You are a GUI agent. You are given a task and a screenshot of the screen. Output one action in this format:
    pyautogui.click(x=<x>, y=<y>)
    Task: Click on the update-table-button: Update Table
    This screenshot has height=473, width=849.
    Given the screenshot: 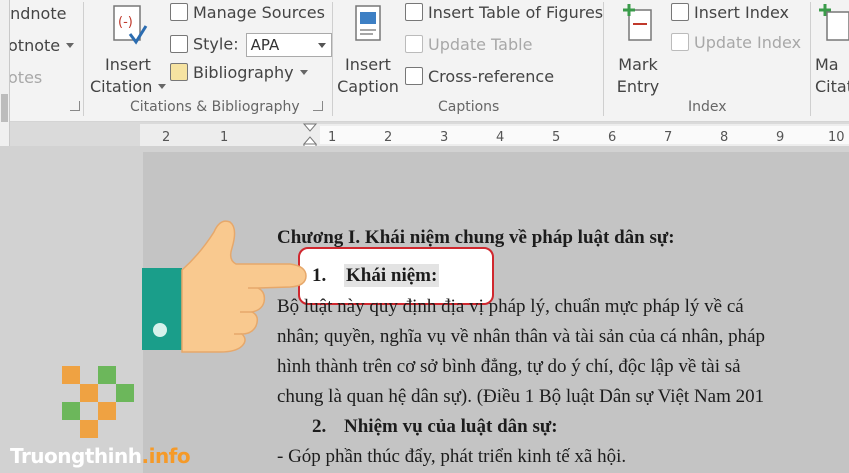 What is the action you would take?
    pyautogui.click(x=468, y=45)
    